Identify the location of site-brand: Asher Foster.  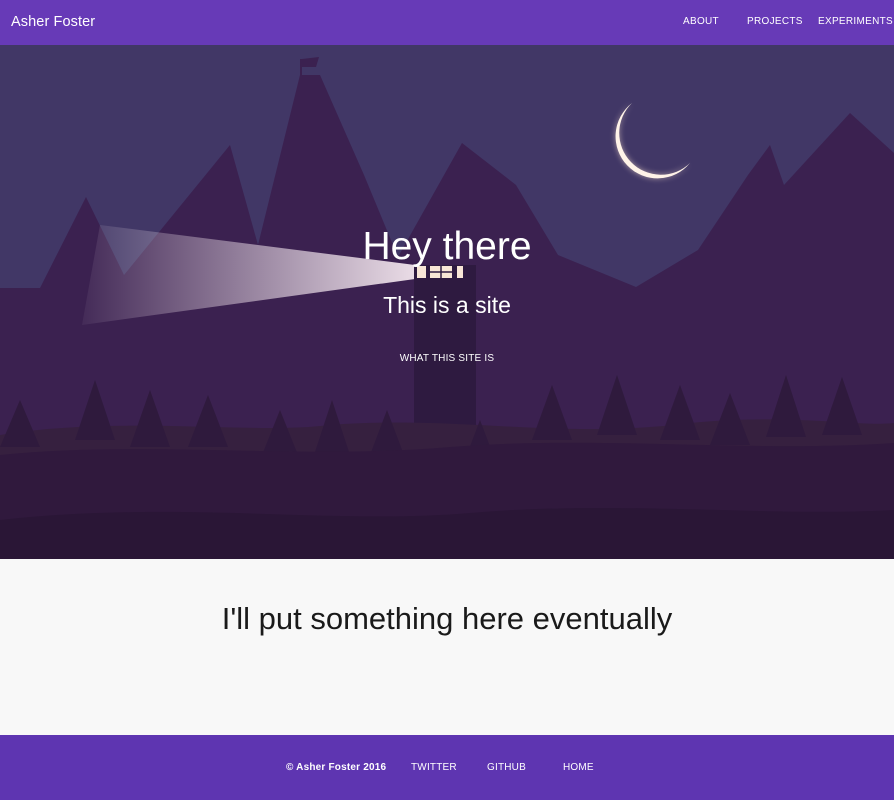
(53, 22).